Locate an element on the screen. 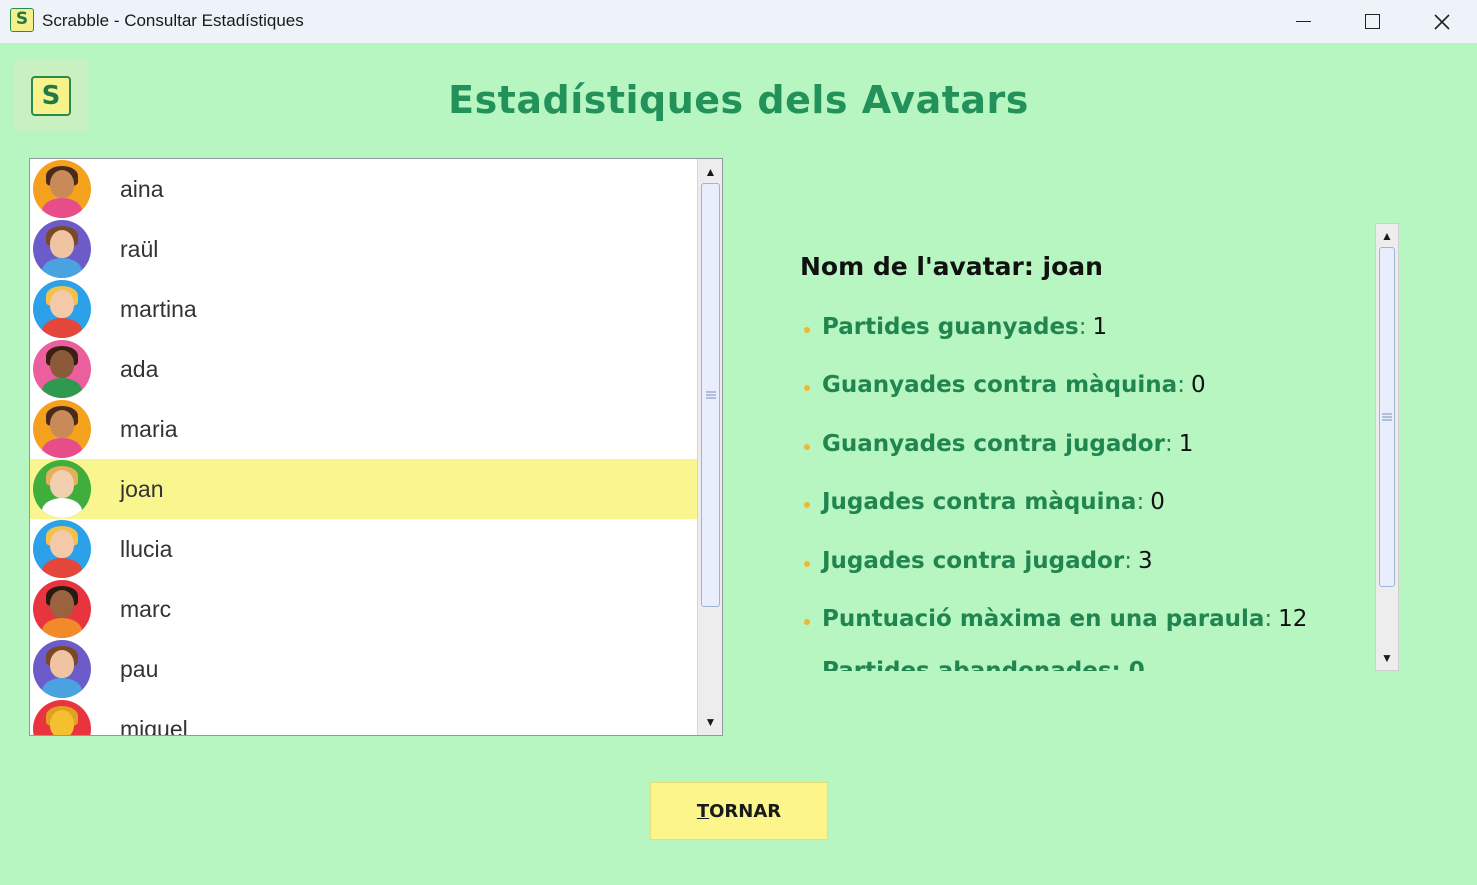  stat-label: Guanyades contra jugador is located at coordinates (993, 443).